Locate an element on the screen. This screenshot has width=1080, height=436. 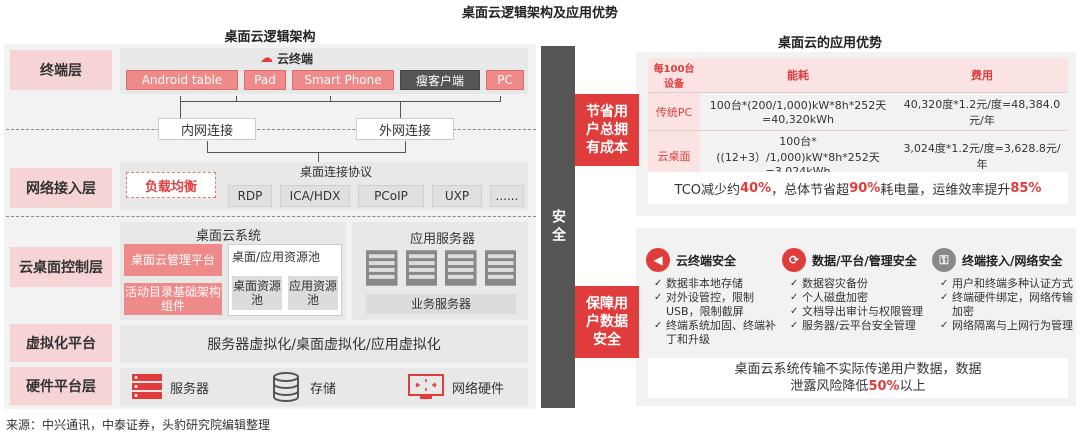
sec-group-network: ⚿ 终端接入/网络安全 is located at coordinates (997, 260).